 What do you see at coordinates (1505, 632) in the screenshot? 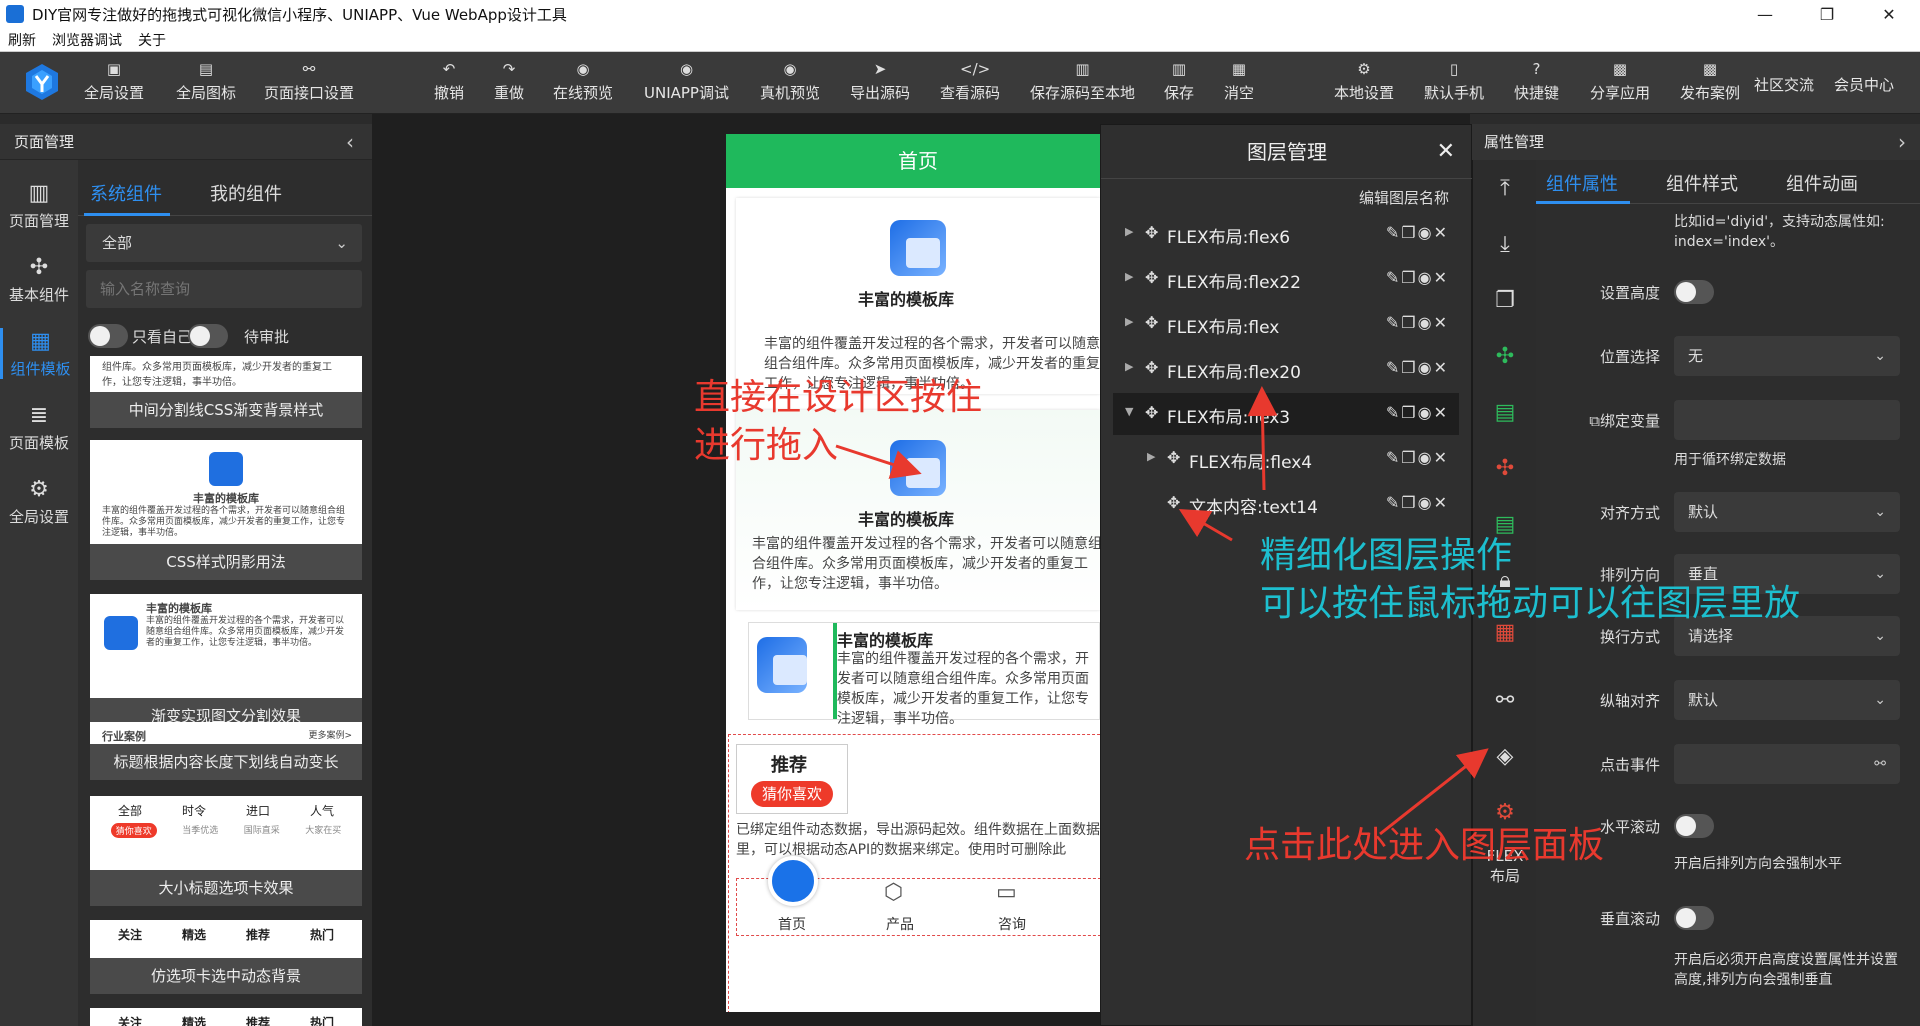
I see `trash-icon: ▦` at bounding box center [1505, 632].